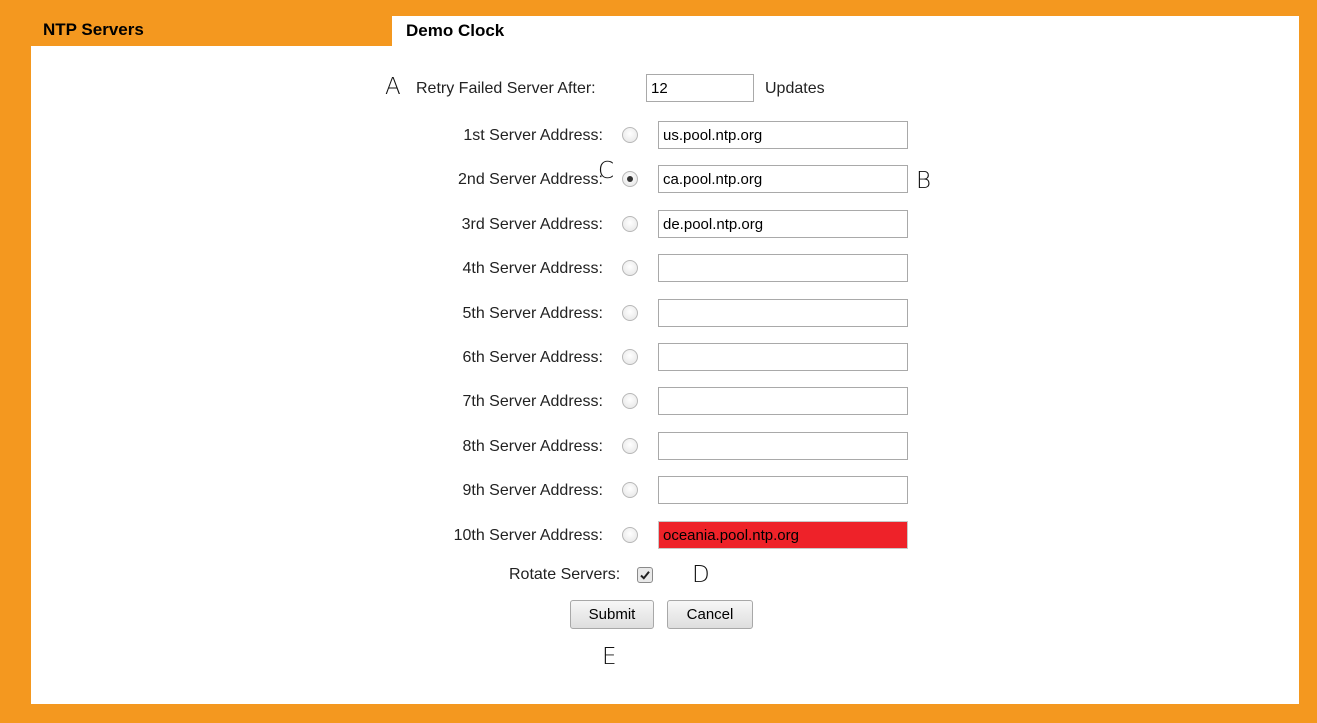 This screenshot has height=723, width=1317. I want to click on annotation-c: C, so click(606, 171).